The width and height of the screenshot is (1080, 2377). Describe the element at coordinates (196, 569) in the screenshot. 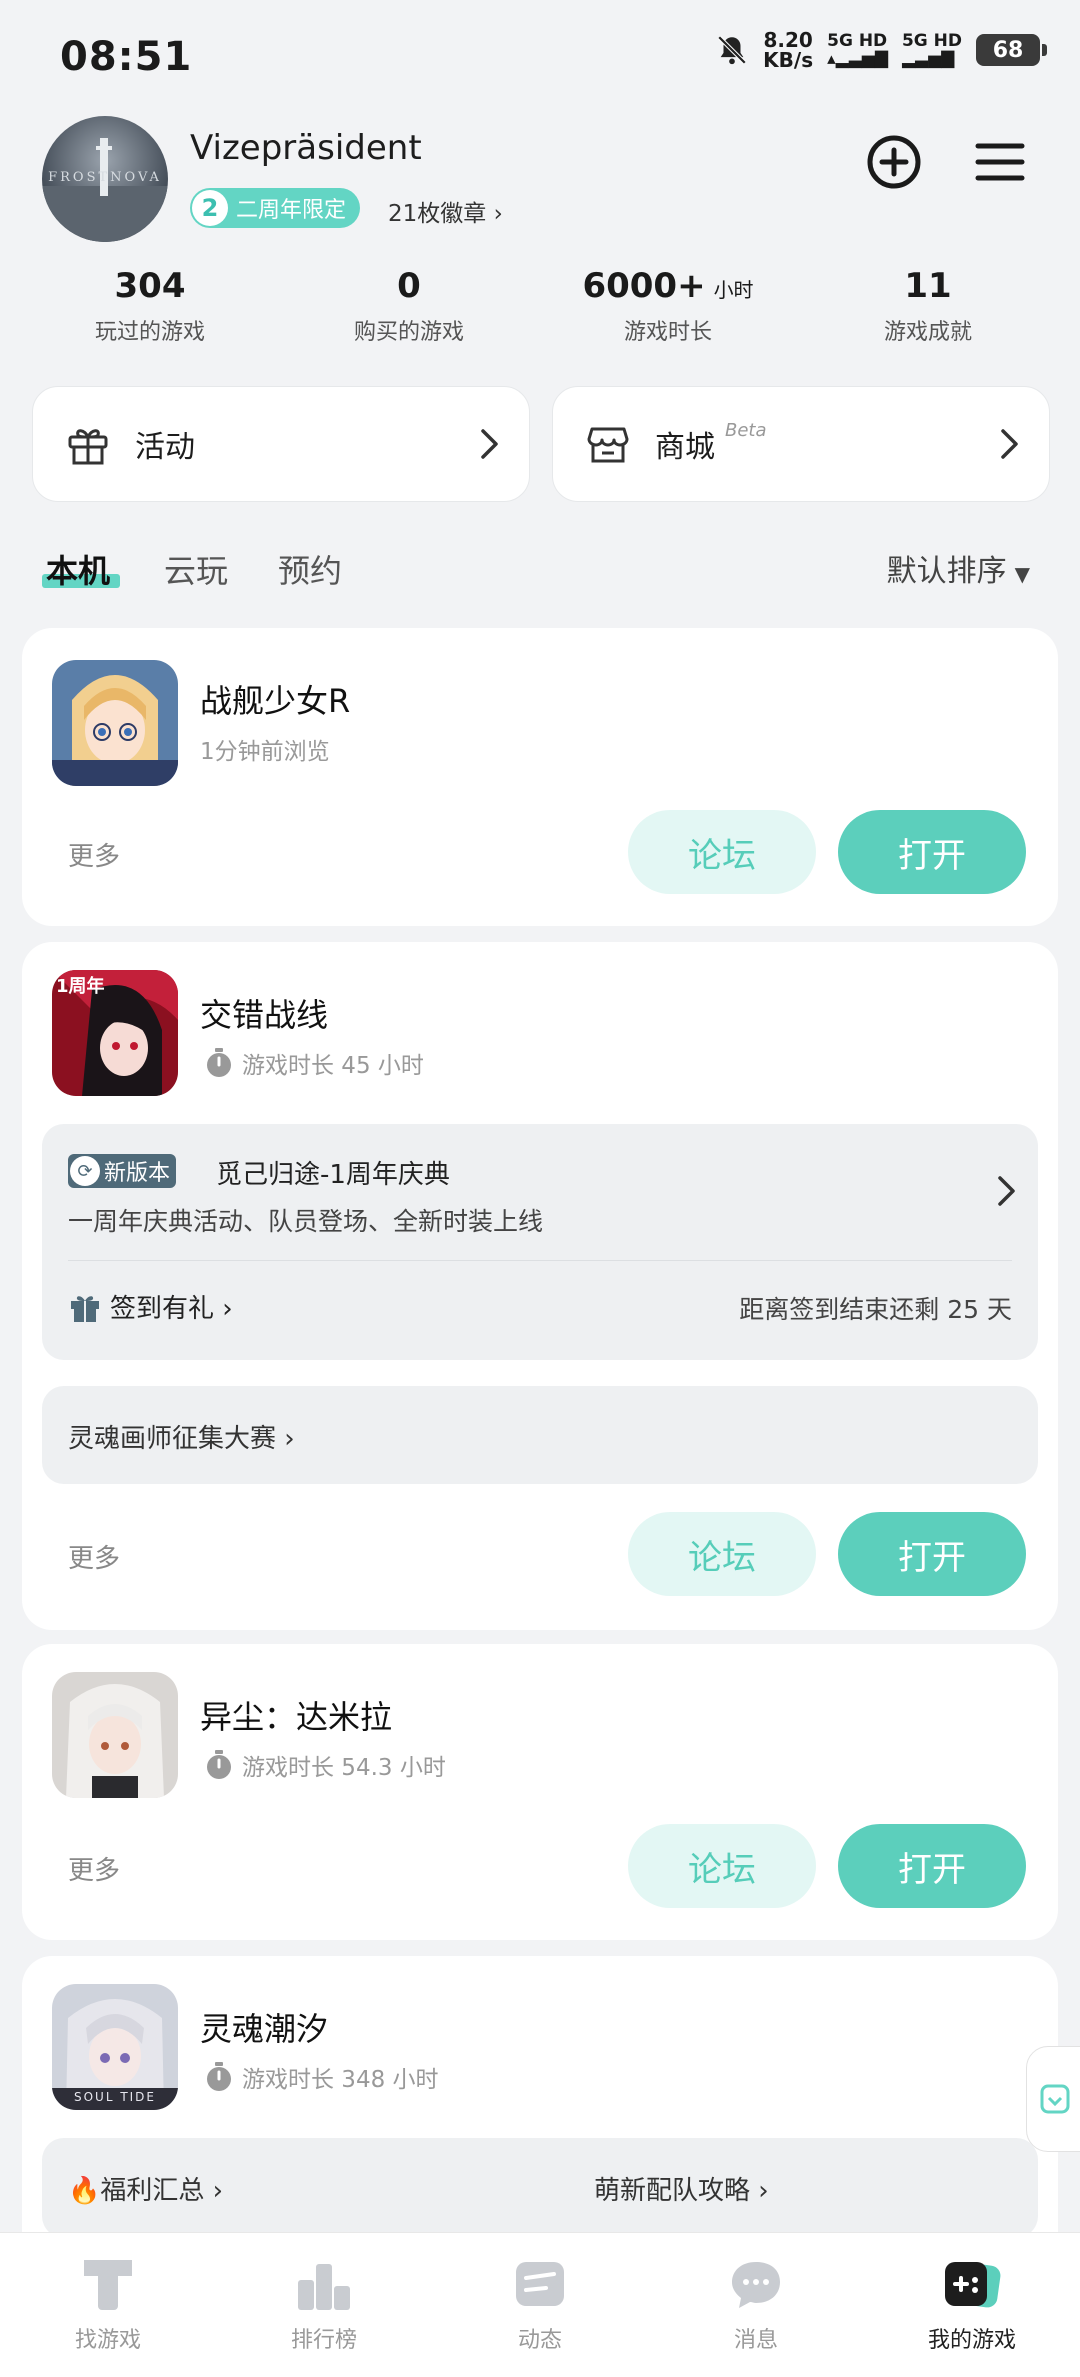

I see `tab-cloud: 云玩` at that location.